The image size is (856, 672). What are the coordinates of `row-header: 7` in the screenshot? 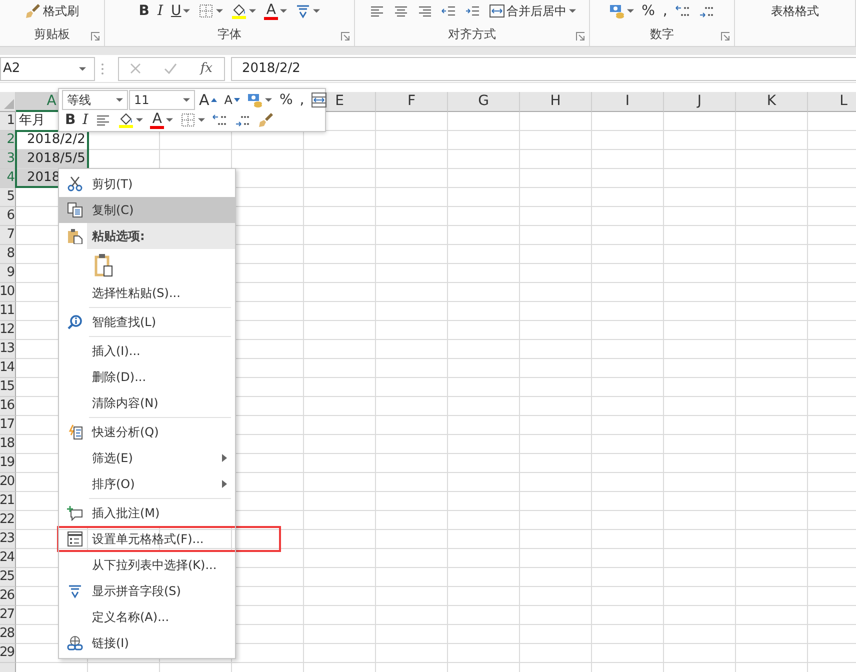 It's located at (8, 235).